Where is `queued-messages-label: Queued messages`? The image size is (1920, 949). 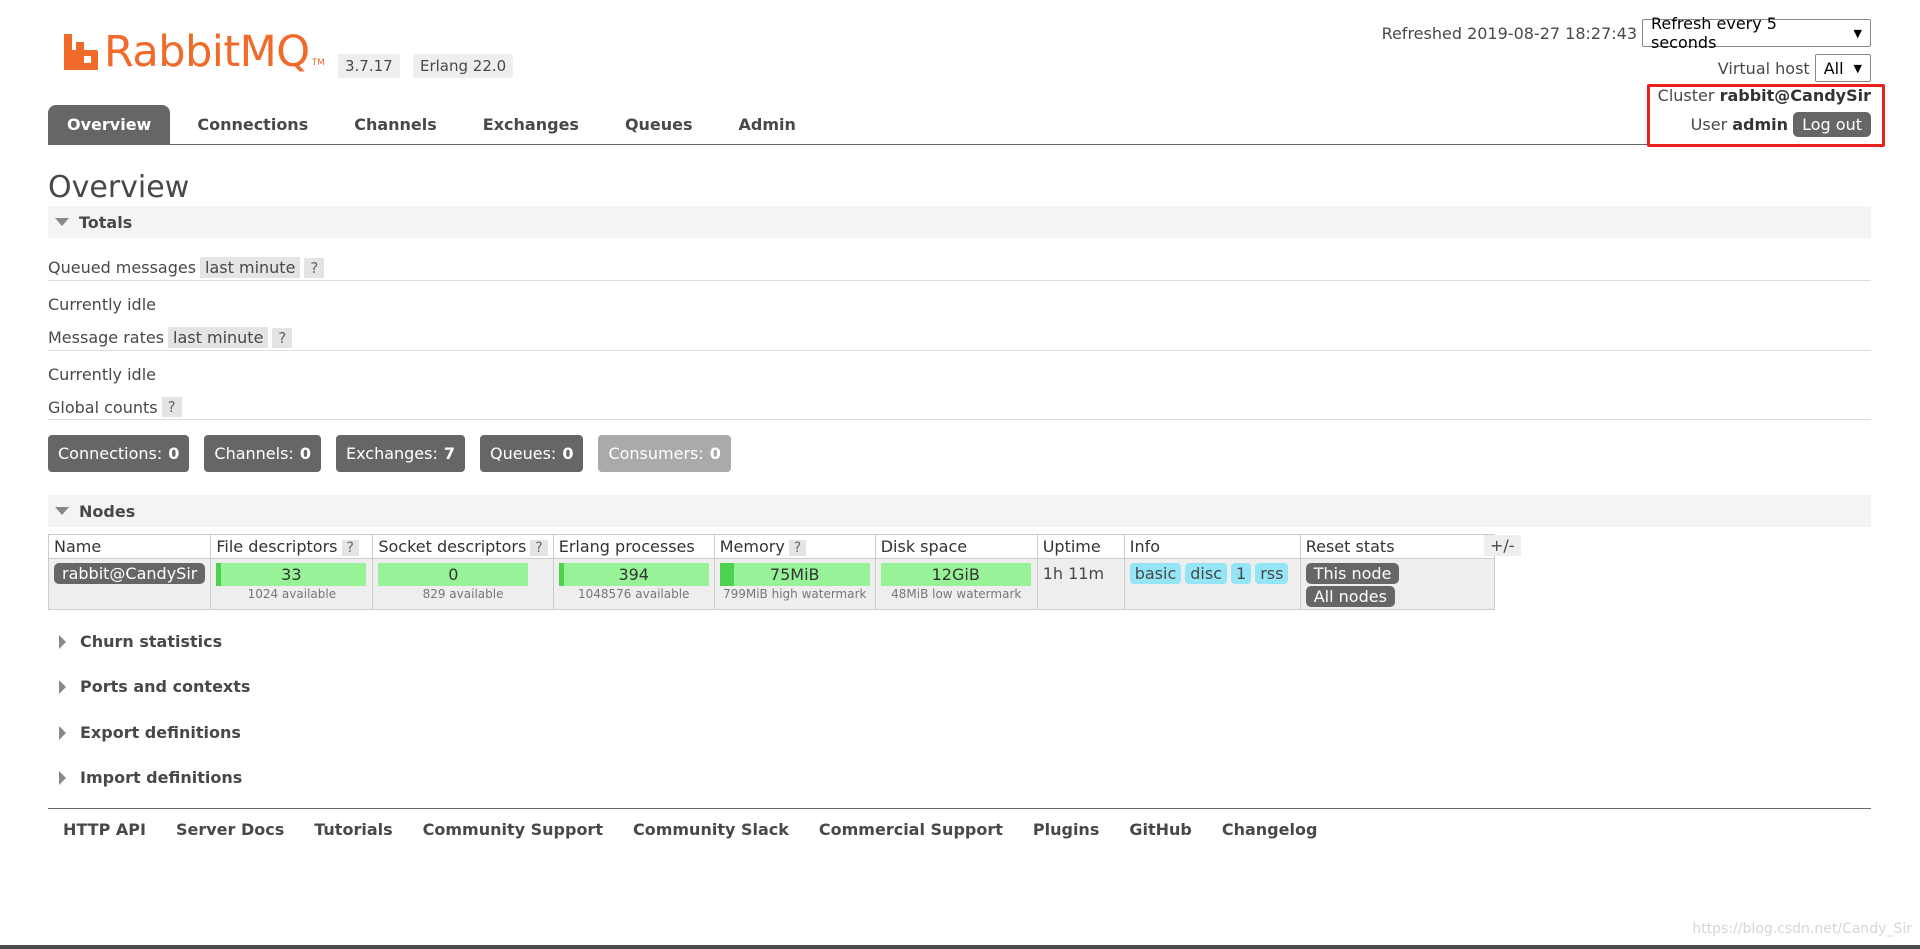 queued-messages-label: Queued messages is located at coordinates (122, 267).